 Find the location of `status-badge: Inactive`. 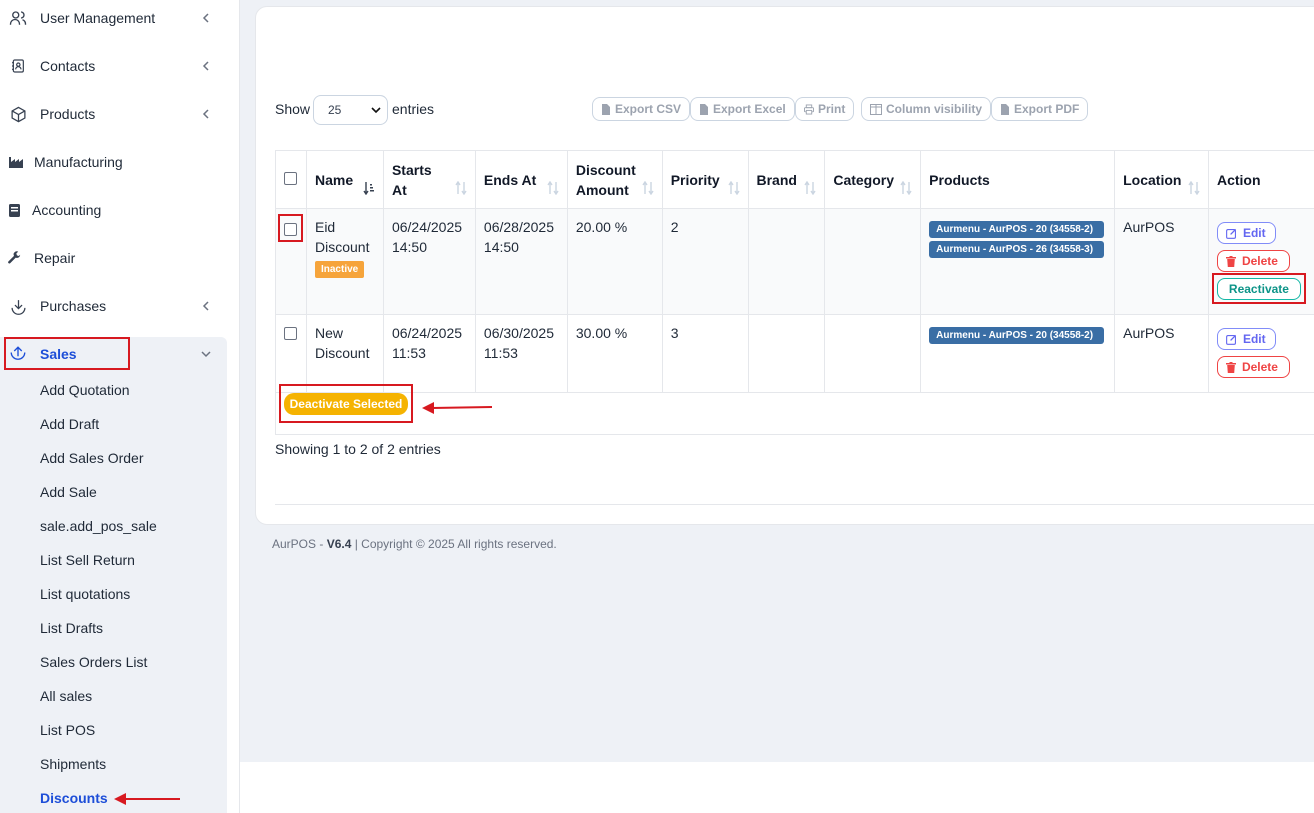

status-badge: Inactive is located at coordinates (339, 269).